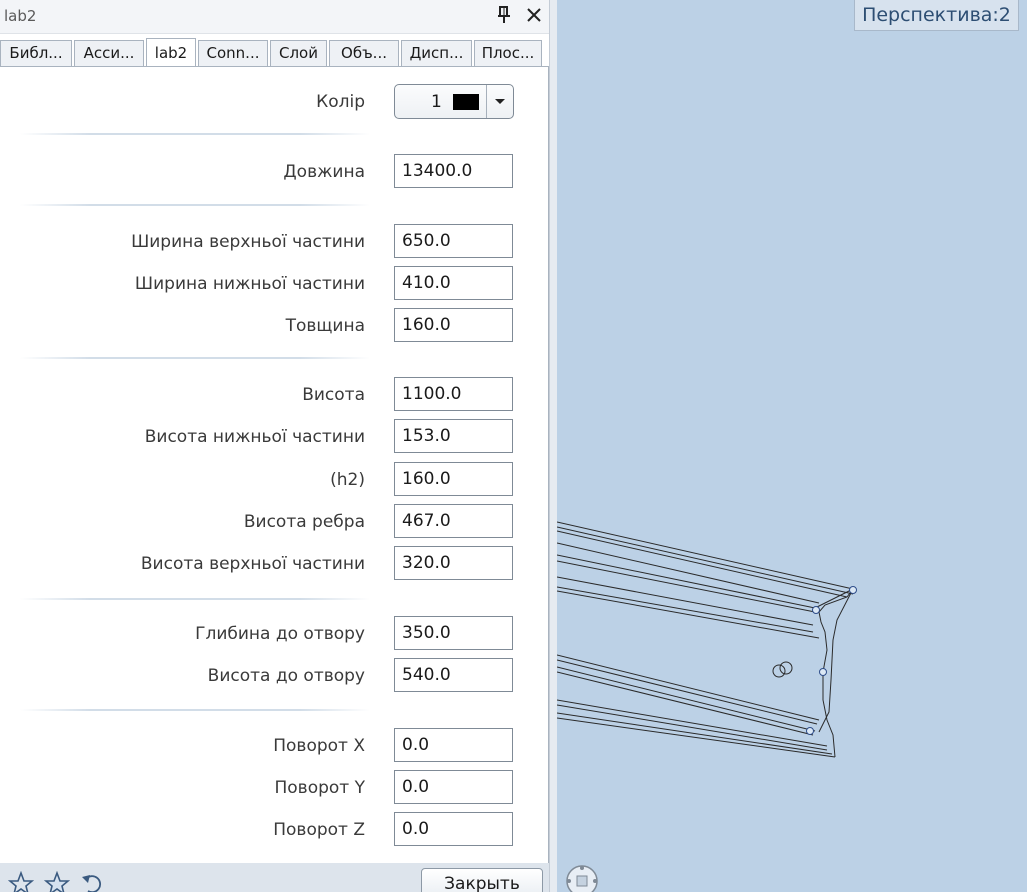 The width and height of the screenshot is (1027, 892). Describe the element at coordinates (436, 102) in the screenshot. I see `color-number: 1` at that location.